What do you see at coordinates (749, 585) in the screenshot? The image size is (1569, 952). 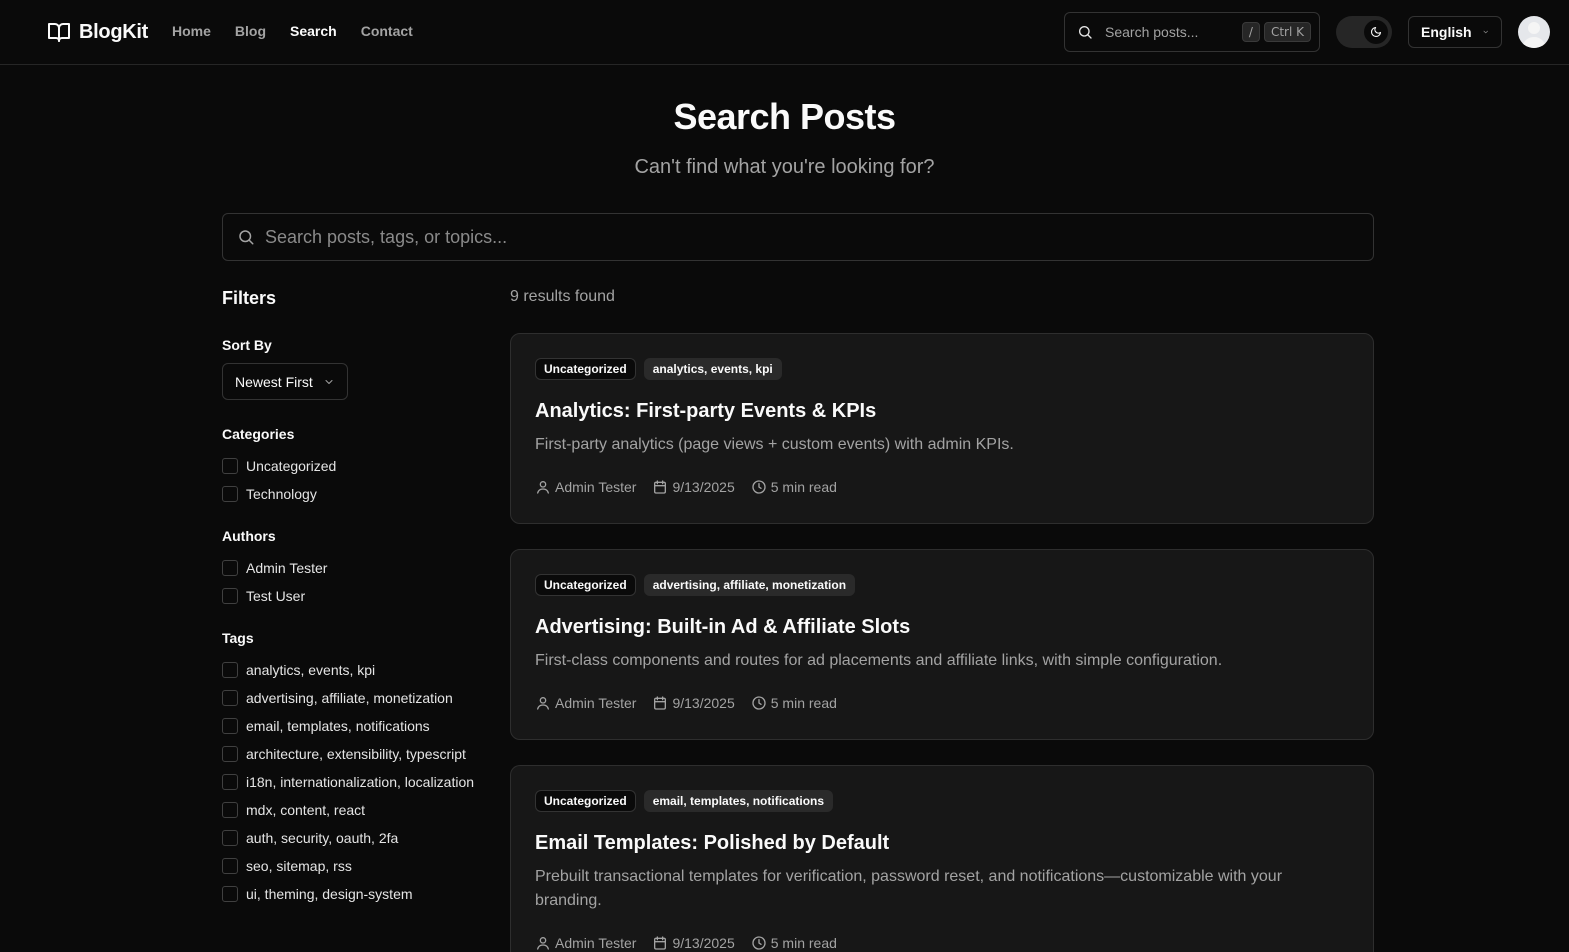 I see `tags-badge: advertising, affiliate, monetization` at bounding box center [749, 585].